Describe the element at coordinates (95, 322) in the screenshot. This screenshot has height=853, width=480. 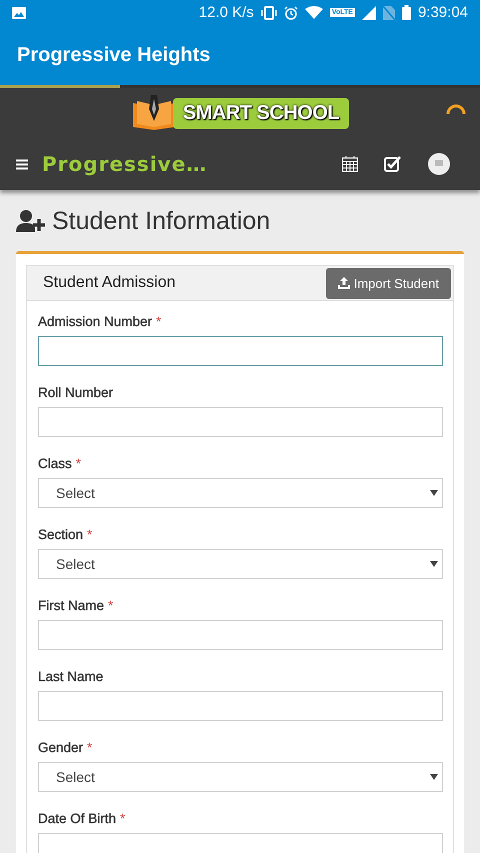
I see `field-label: Admission Number` at that location.